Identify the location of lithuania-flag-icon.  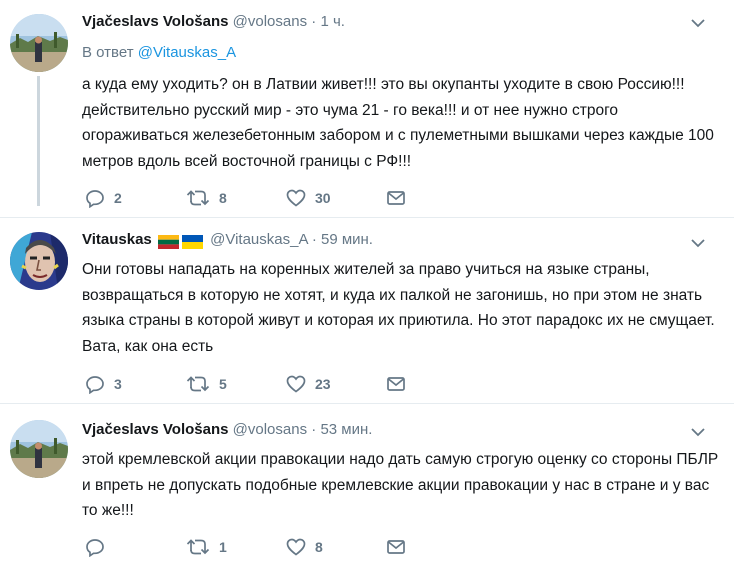
(168, 242).